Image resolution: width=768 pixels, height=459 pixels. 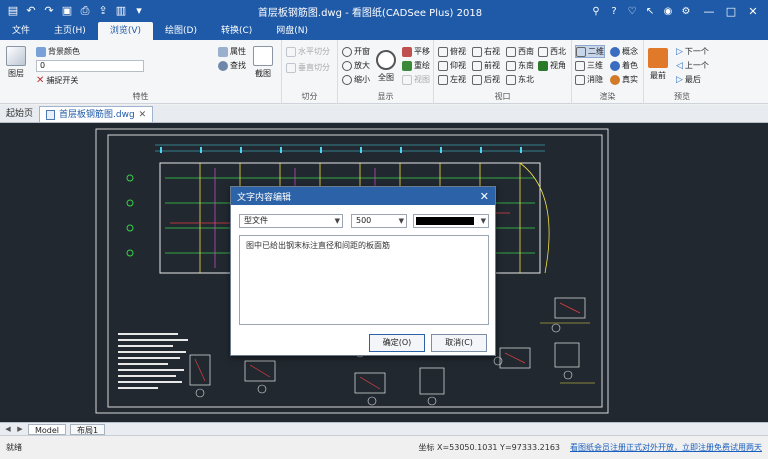 I want to click on dialog-close-icon: ✕, so click(x=484, y=196).